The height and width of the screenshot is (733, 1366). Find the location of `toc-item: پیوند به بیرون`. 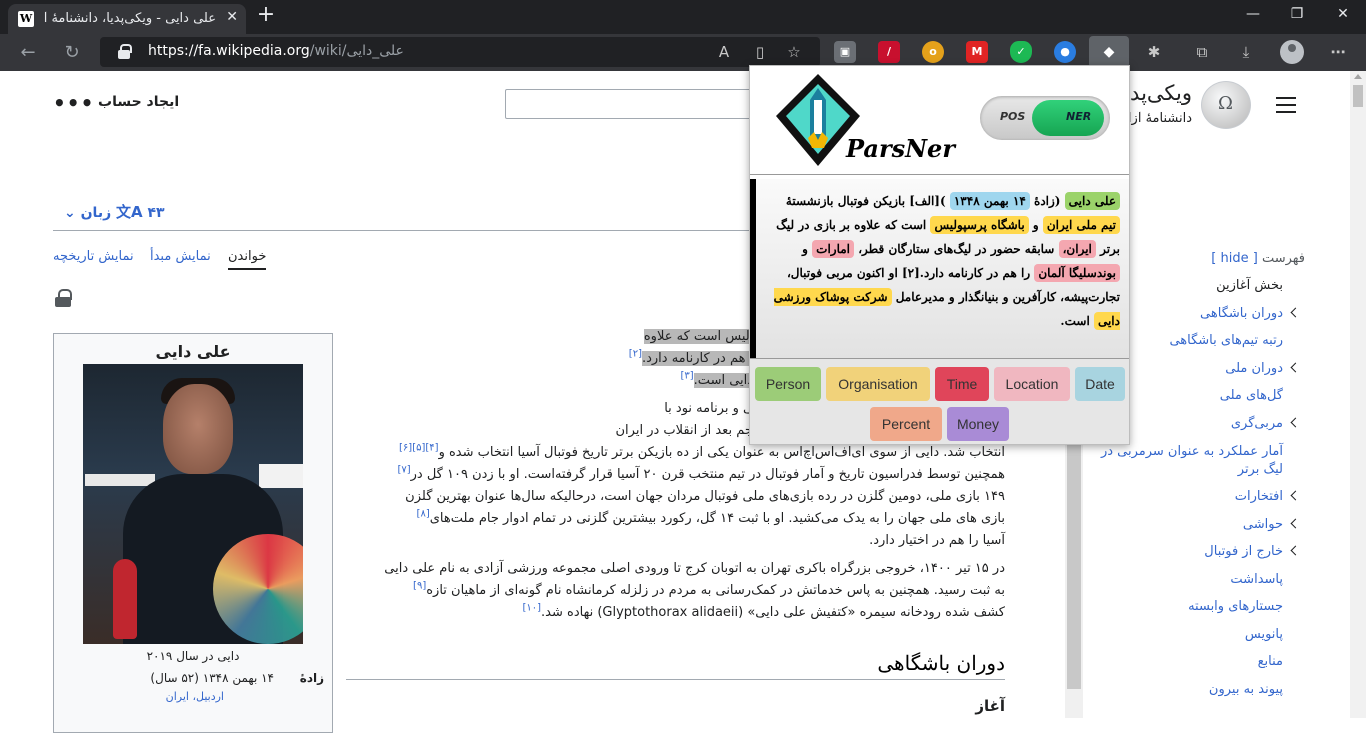

toc-item: پیوند به بیرون is located at coordinates (1202, 696).